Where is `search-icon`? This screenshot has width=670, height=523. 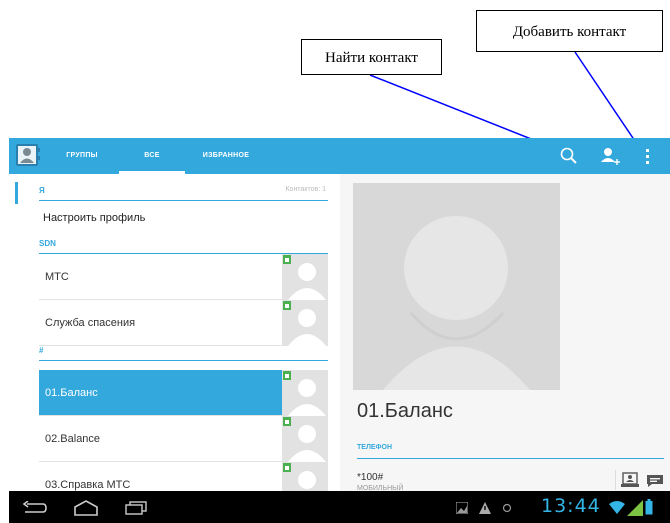 search-icon is located at coordinates (569, 156).